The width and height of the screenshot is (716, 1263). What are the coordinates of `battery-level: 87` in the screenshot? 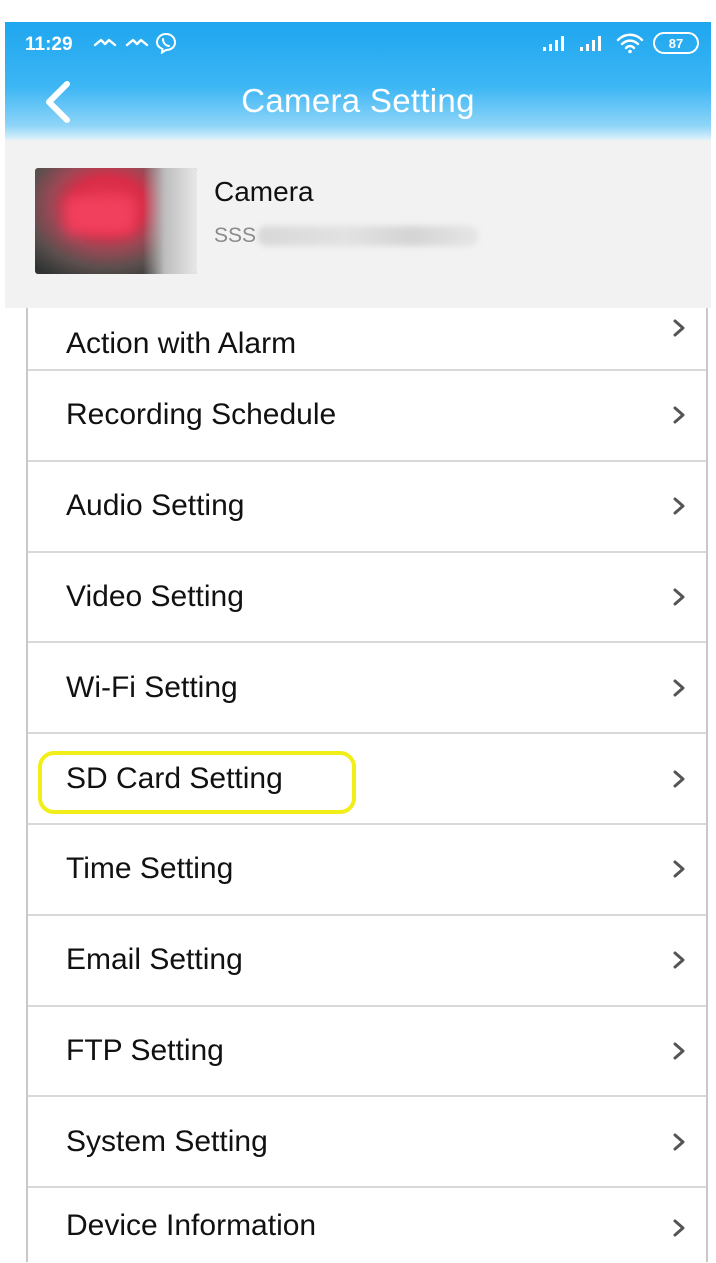 It's located at (676, 43).